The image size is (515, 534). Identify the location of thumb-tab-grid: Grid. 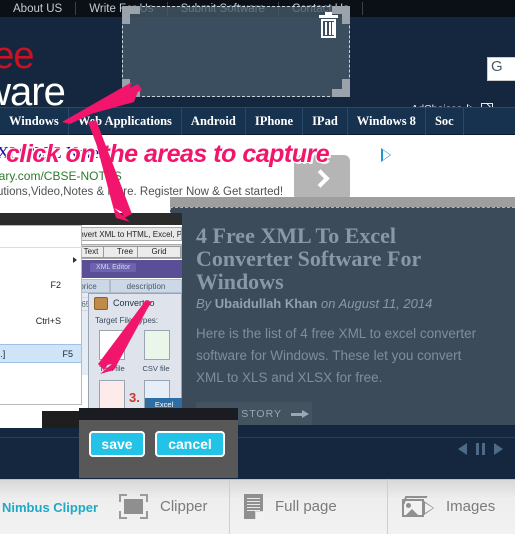
(159, 252).